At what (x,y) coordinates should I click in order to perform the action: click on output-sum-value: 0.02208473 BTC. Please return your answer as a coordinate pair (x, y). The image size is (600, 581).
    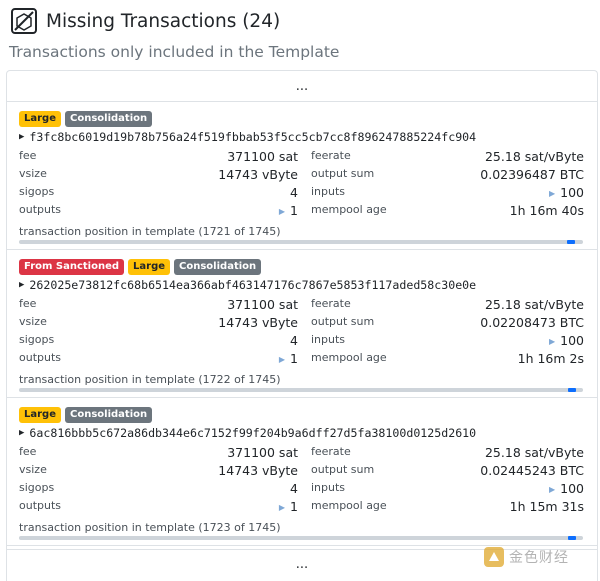
    Looking at the image, I should click on (532, 322).